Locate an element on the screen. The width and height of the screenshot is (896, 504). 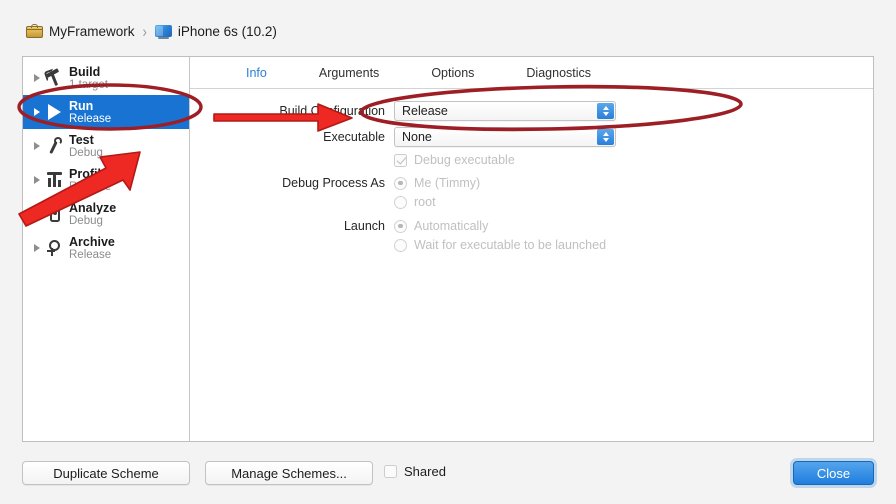
debug-process-as-row-root: root is located at coordinates (531, 202).